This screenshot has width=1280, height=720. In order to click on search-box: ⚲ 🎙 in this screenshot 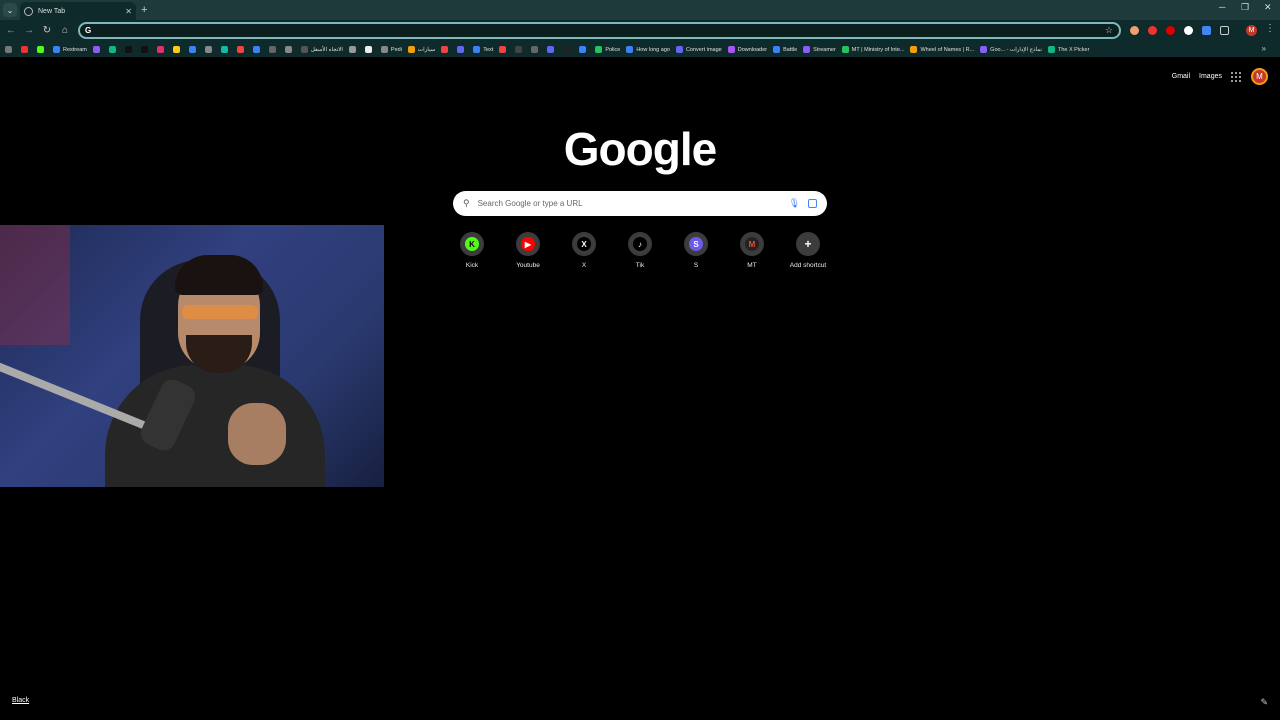, I will do `click(640, 203)`.